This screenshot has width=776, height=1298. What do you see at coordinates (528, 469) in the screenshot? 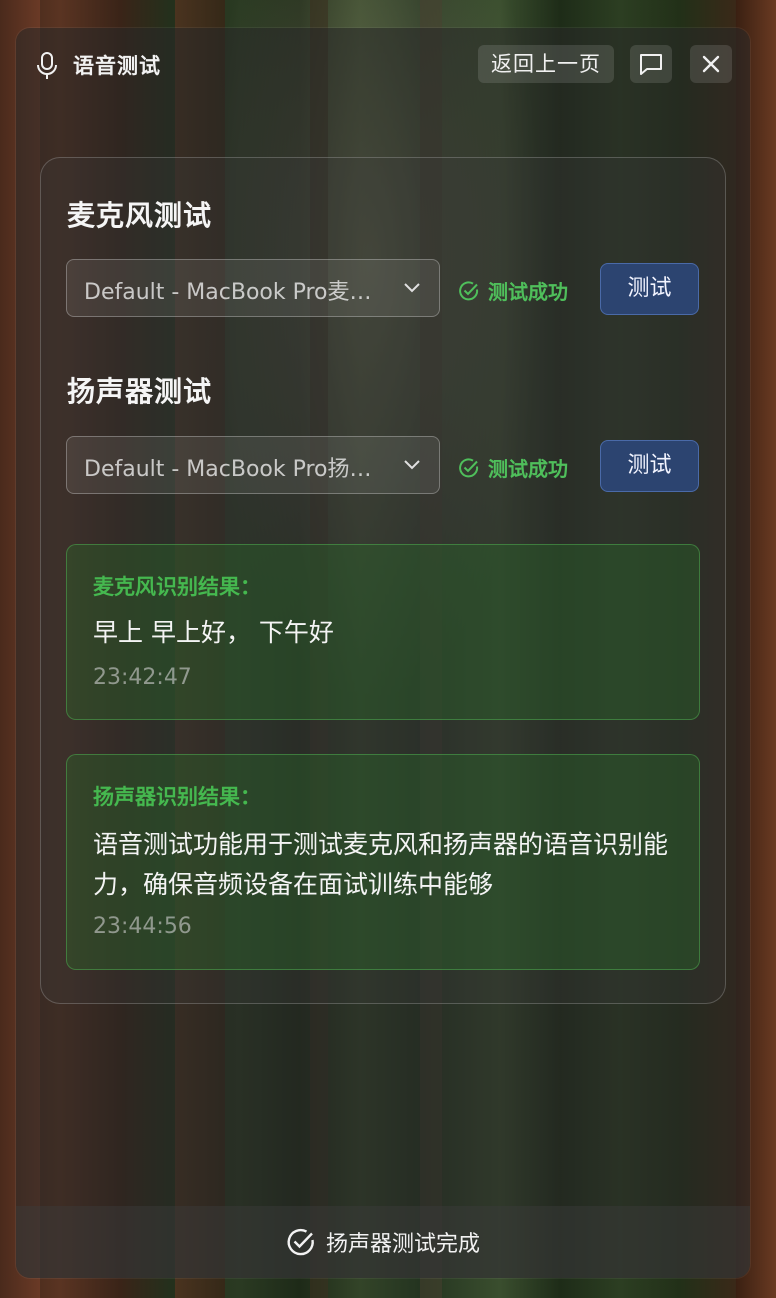
I see `speaker-status-text: 测试成功` at bounding box center [528, 469].